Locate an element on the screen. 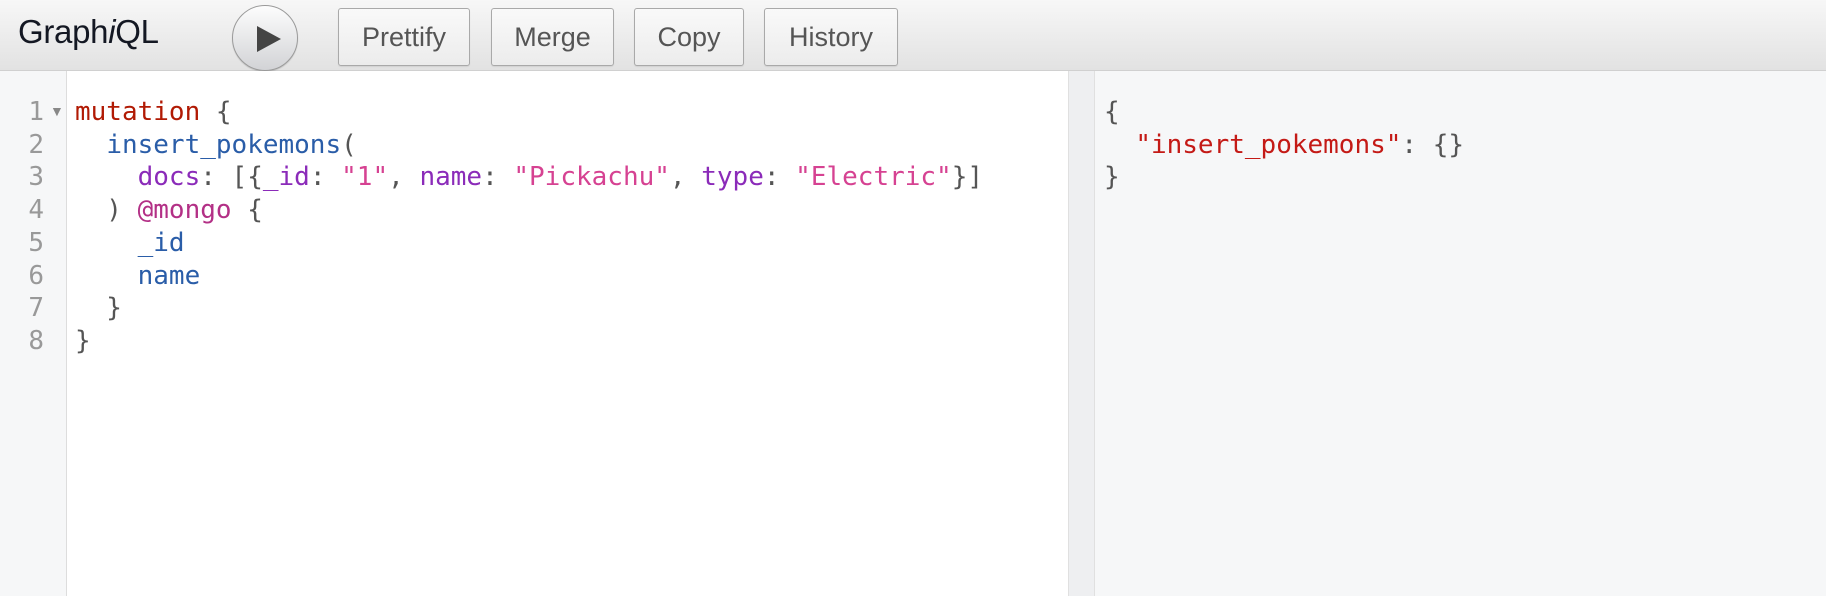 This screenshot has height=596, width=1826. result-line: } is located at coordinates (1112, 177).